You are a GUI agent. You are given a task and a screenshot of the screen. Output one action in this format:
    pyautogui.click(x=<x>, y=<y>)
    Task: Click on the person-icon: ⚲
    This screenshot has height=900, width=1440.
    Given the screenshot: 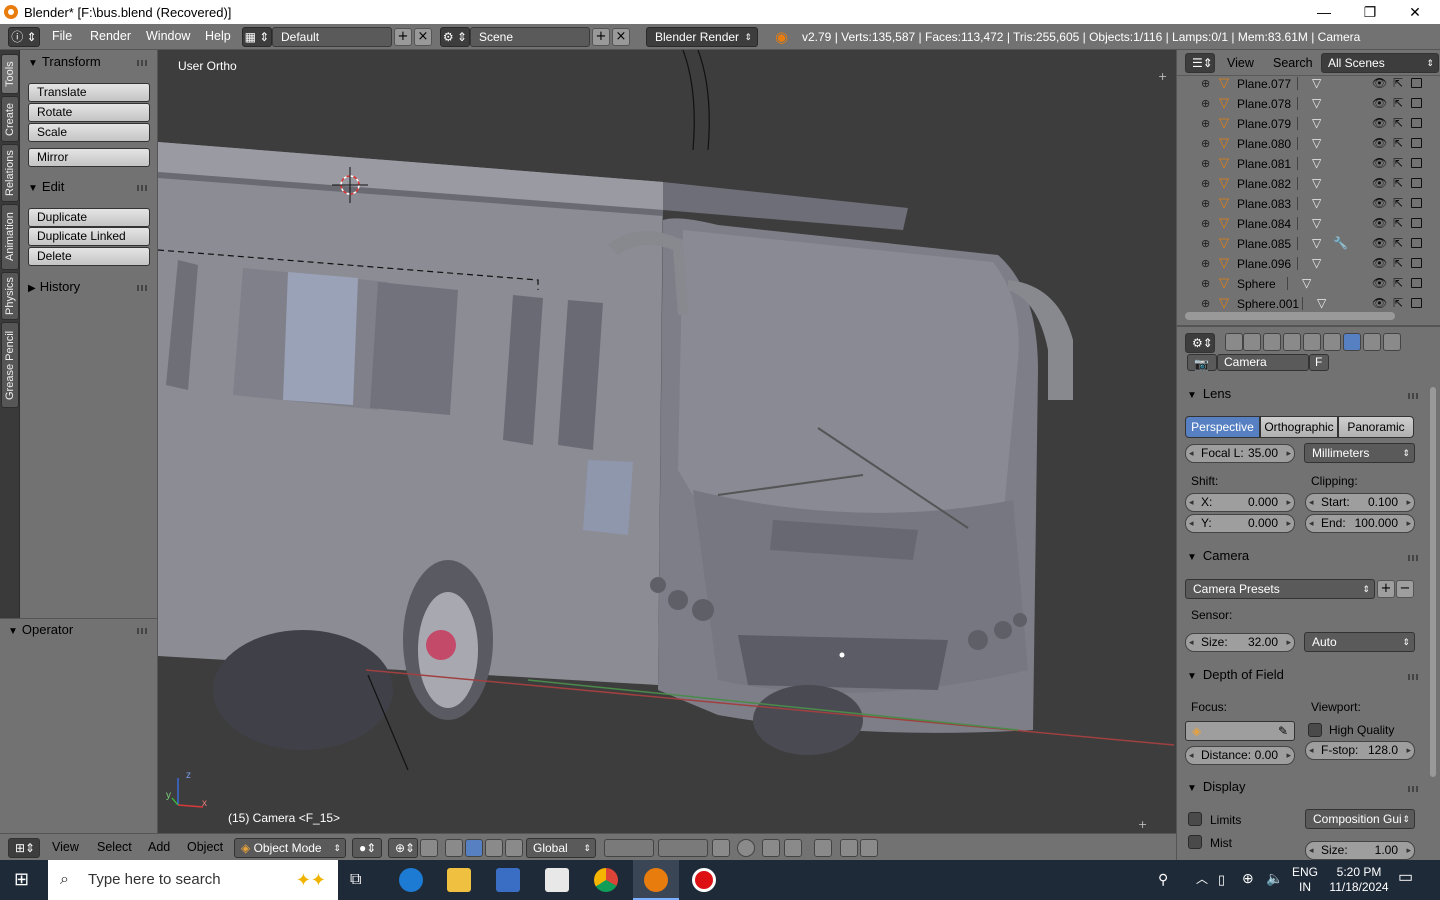 What is the action you would take?
    pyautogui.click(x=1163, y=879)
    